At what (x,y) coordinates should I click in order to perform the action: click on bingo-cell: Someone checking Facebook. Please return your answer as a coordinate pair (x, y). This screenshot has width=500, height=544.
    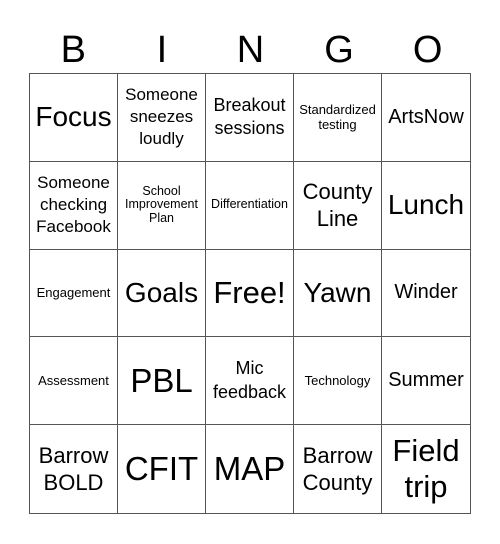
    Looking at the image, I should click on (74, 205).